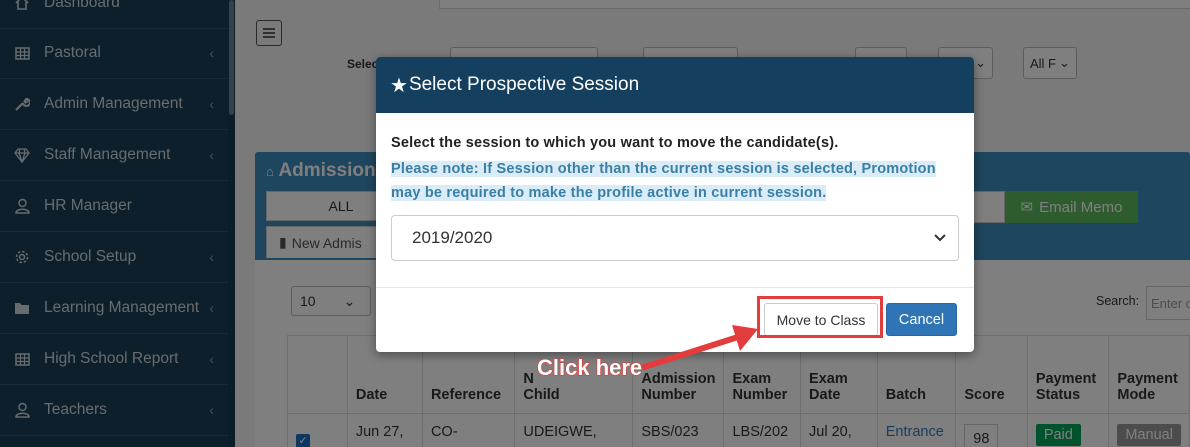 The image size is (1190, 447). Describe the element at coordinates (589, 367) in the screenshot. I see `click-here-annotation: Click here` at that location.